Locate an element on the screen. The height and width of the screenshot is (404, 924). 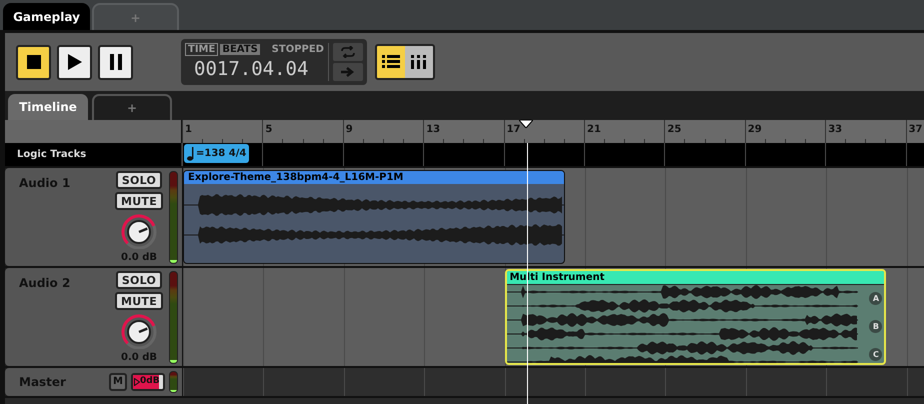
track-name: Master is located at coordinates (42, 382).